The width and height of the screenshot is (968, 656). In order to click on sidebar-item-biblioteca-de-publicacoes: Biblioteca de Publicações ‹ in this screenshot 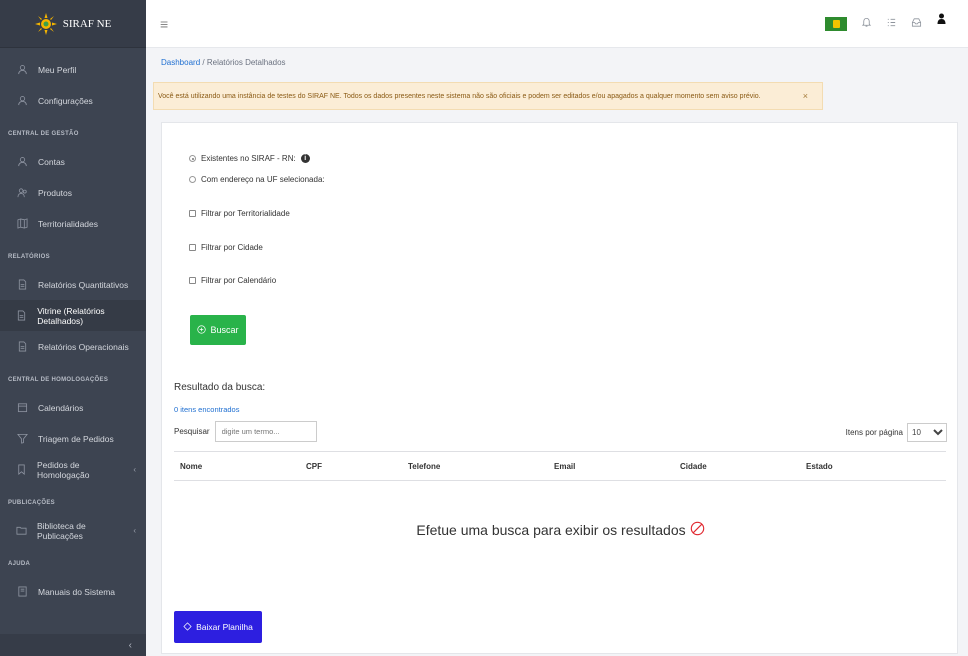, I will do `click(73, 530)`.